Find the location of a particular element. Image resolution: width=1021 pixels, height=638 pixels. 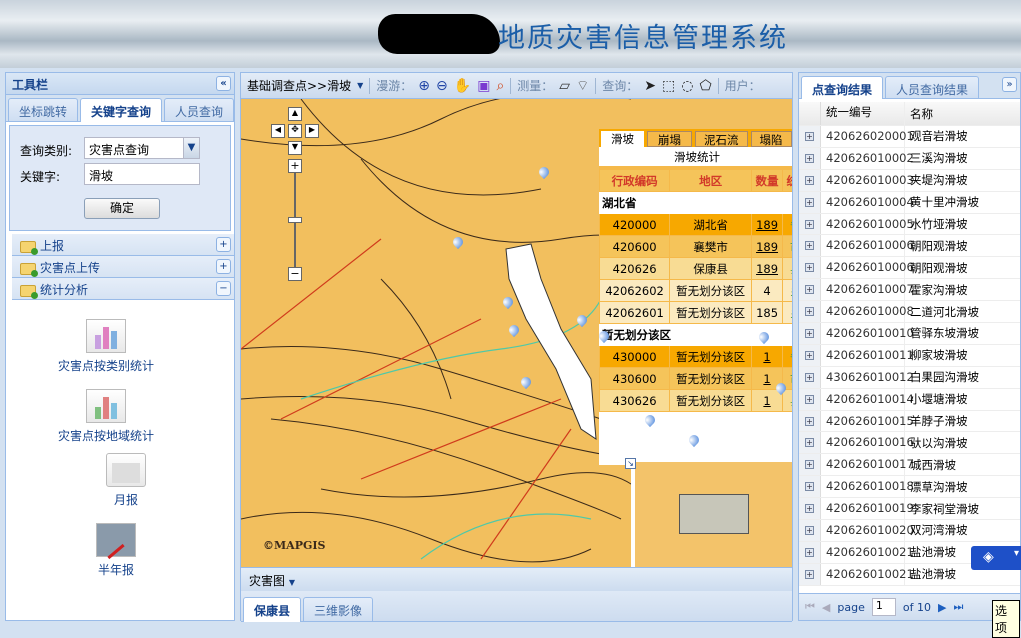

result-row: +420626010004 黄十里冲滑坡 is located at coordinates (909, 202).